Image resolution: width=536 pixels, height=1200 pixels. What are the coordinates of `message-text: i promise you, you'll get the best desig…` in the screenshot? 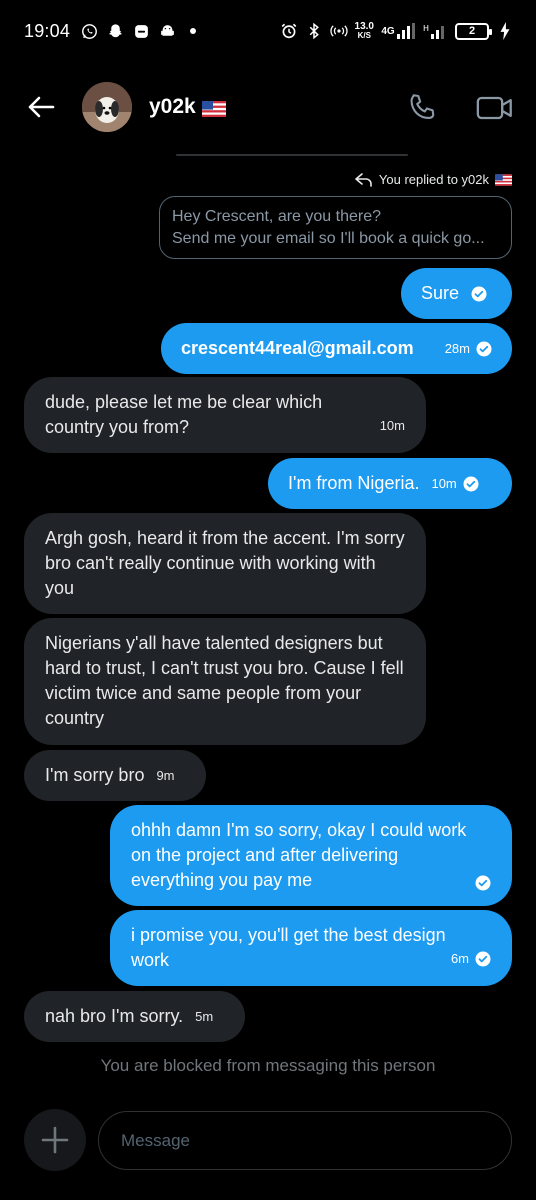 It's located at (288, 947).